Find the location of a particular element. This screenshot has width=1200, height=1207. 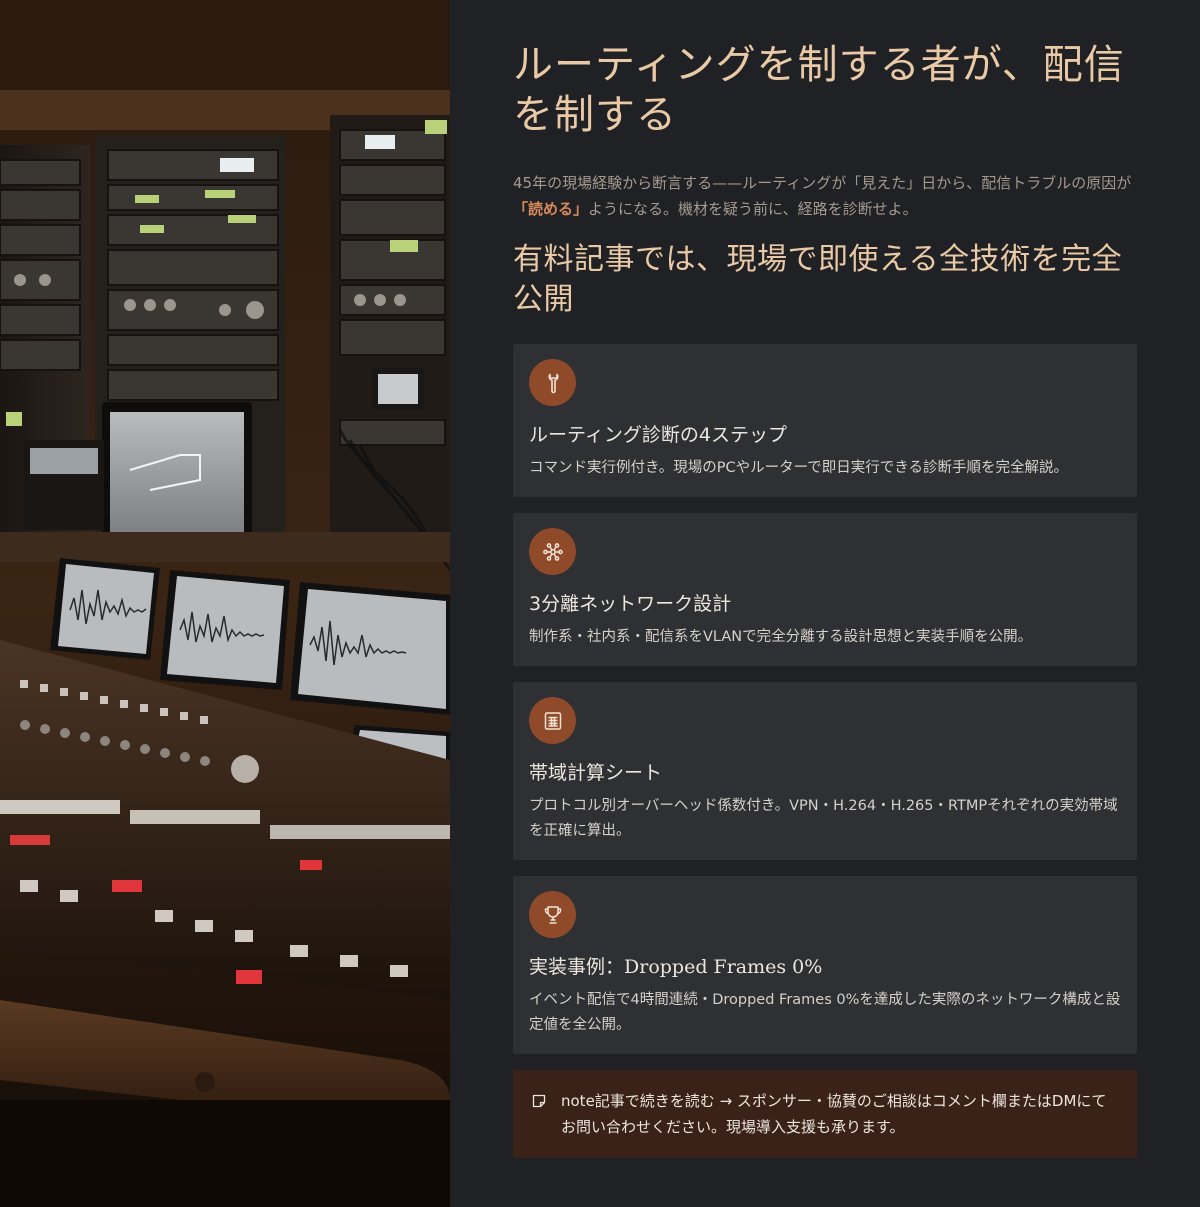

feature-card-title: 帯域計算シート is located at coordinates (596, 773).